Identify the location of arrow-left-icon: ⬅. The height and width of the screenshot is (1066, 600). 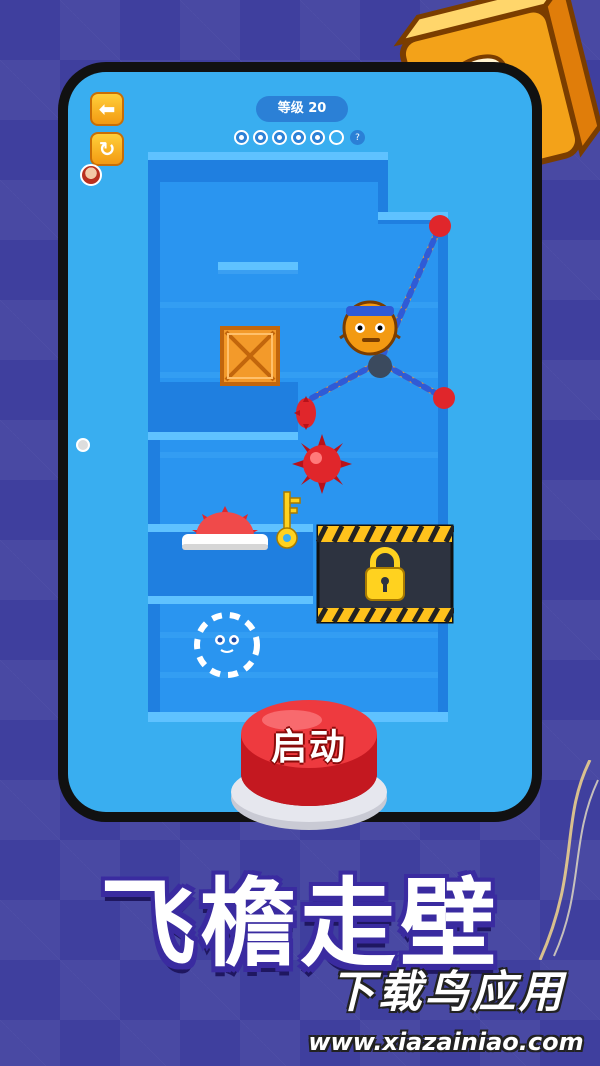
(107, 109).